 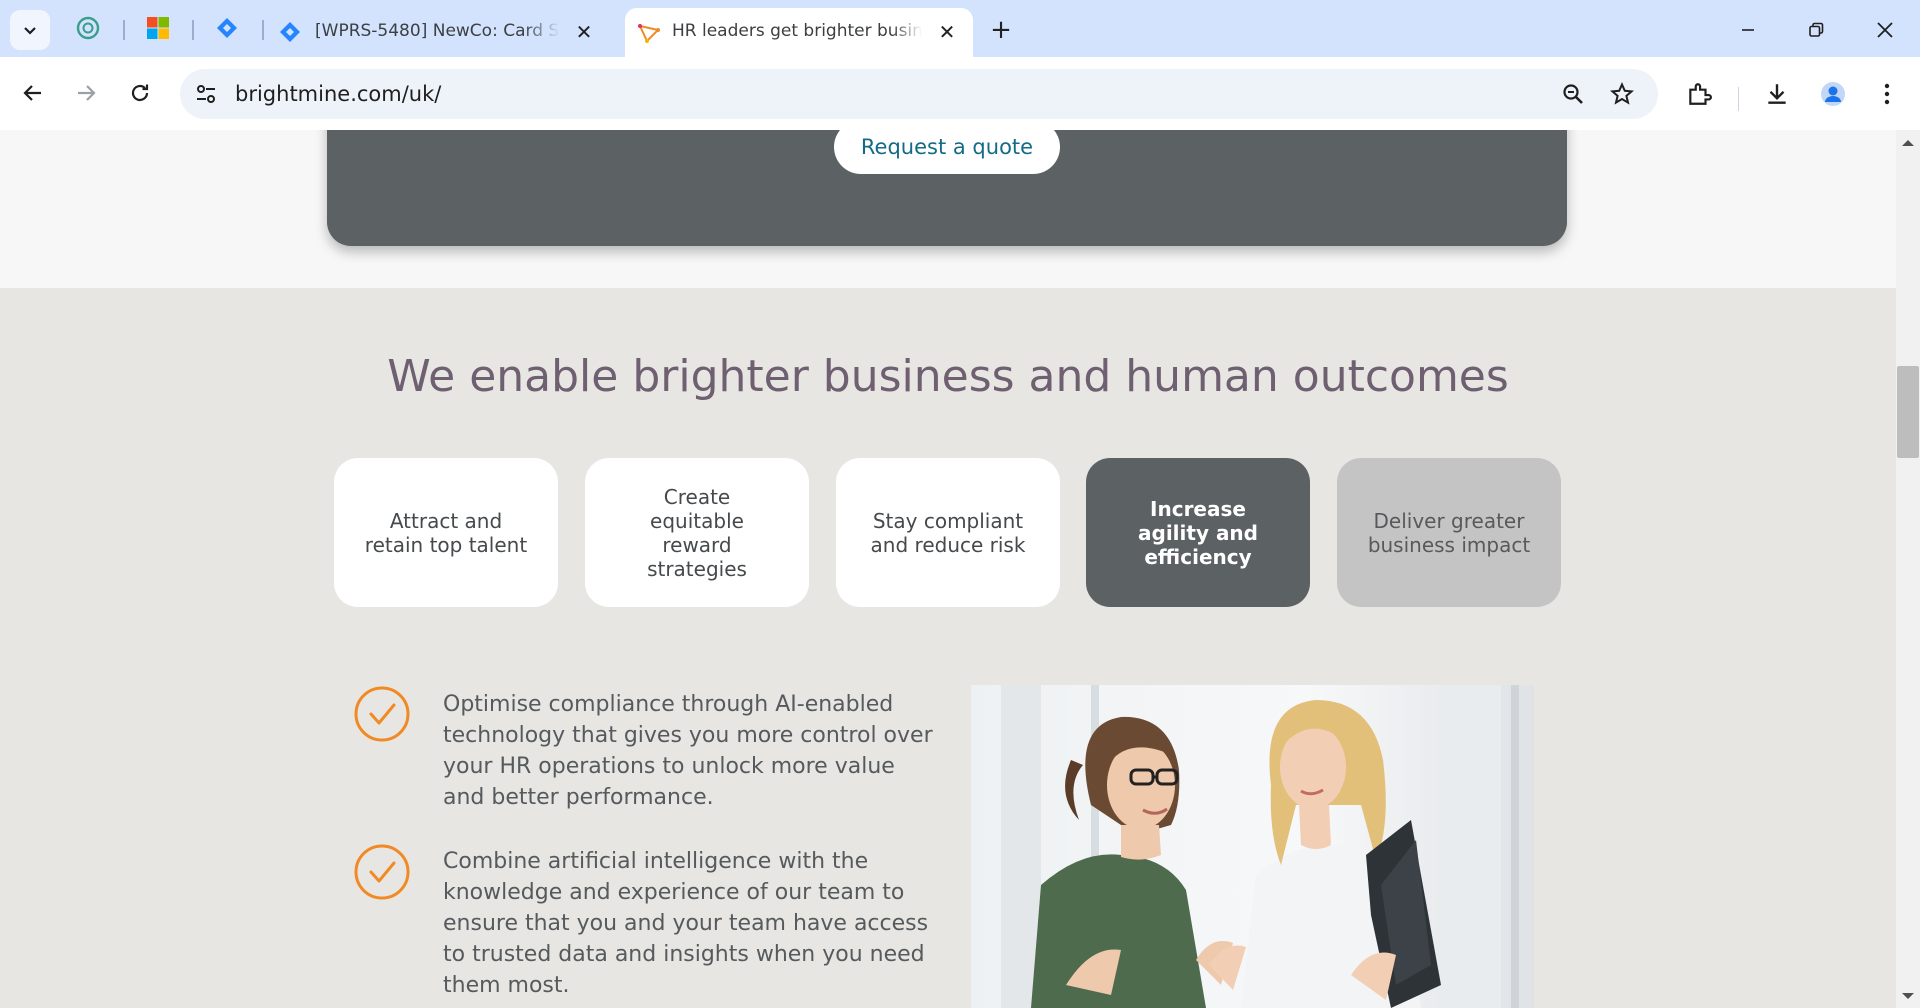 What do you see at coordinates (1887, 94) in the screenshot?
I see `more-menu-icon` at bounding box center [1887, 94].